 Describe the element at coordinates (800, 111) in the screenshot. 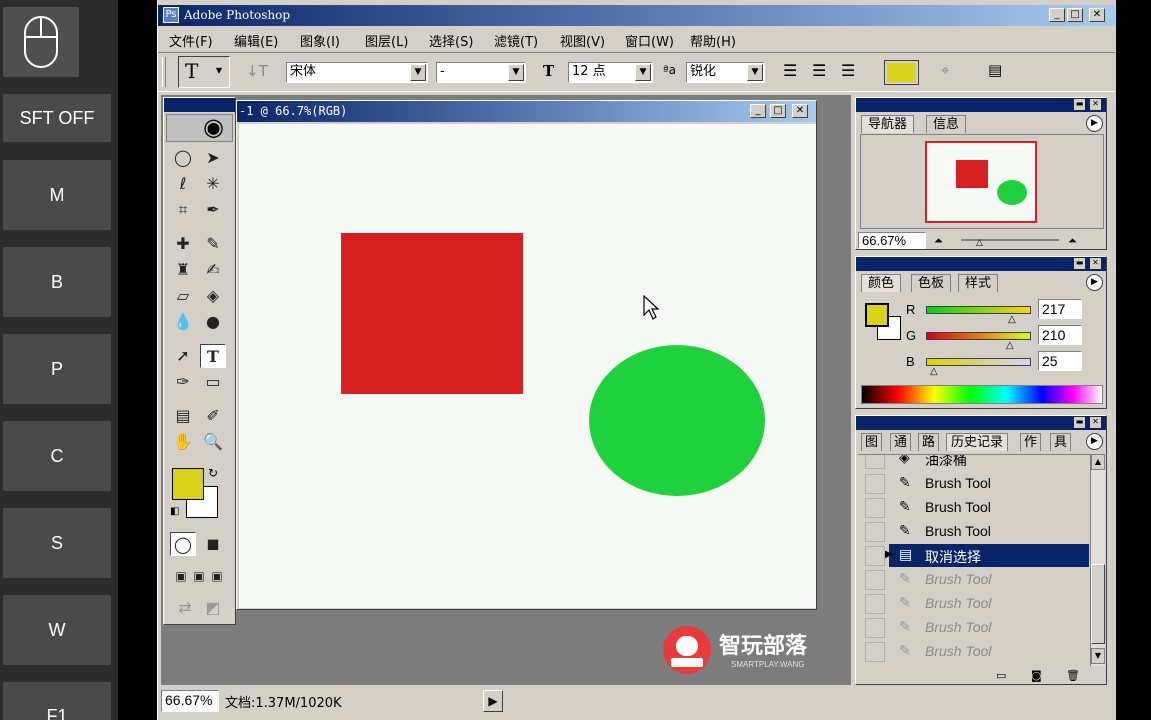

I see `doc-close-button: ✕` at that location.